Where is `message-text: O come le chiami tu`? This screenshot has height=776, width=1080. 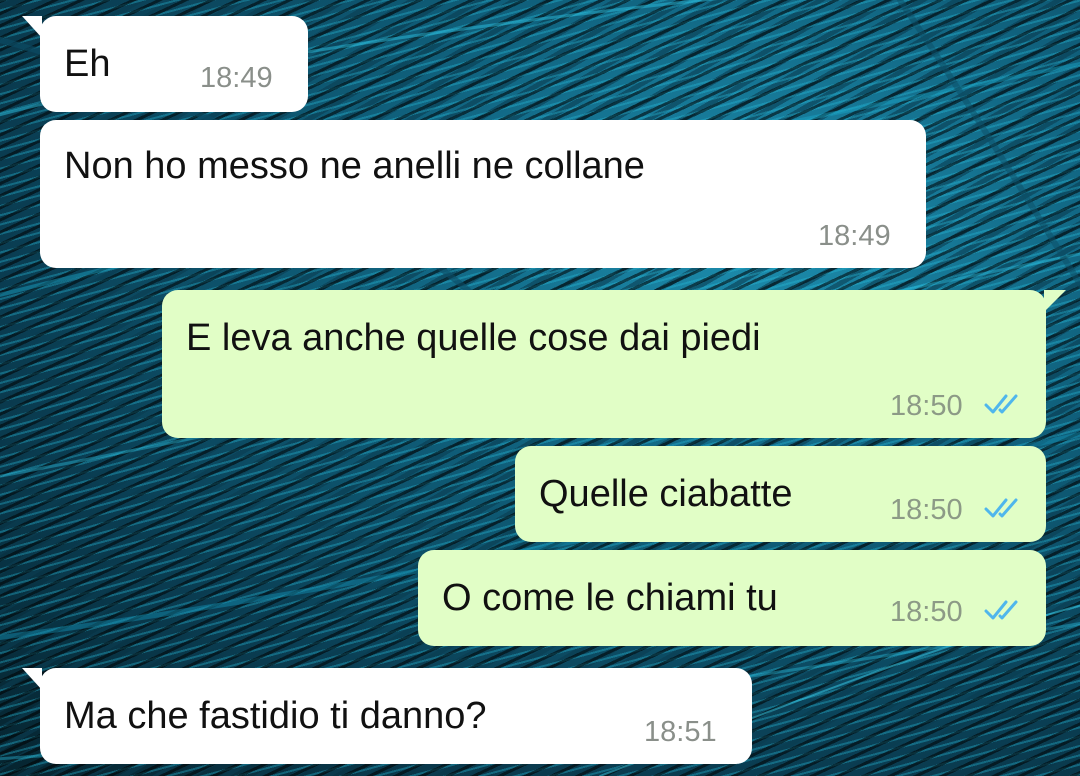
message-text: O come le chiami tu is located at coordinates (610, 598).